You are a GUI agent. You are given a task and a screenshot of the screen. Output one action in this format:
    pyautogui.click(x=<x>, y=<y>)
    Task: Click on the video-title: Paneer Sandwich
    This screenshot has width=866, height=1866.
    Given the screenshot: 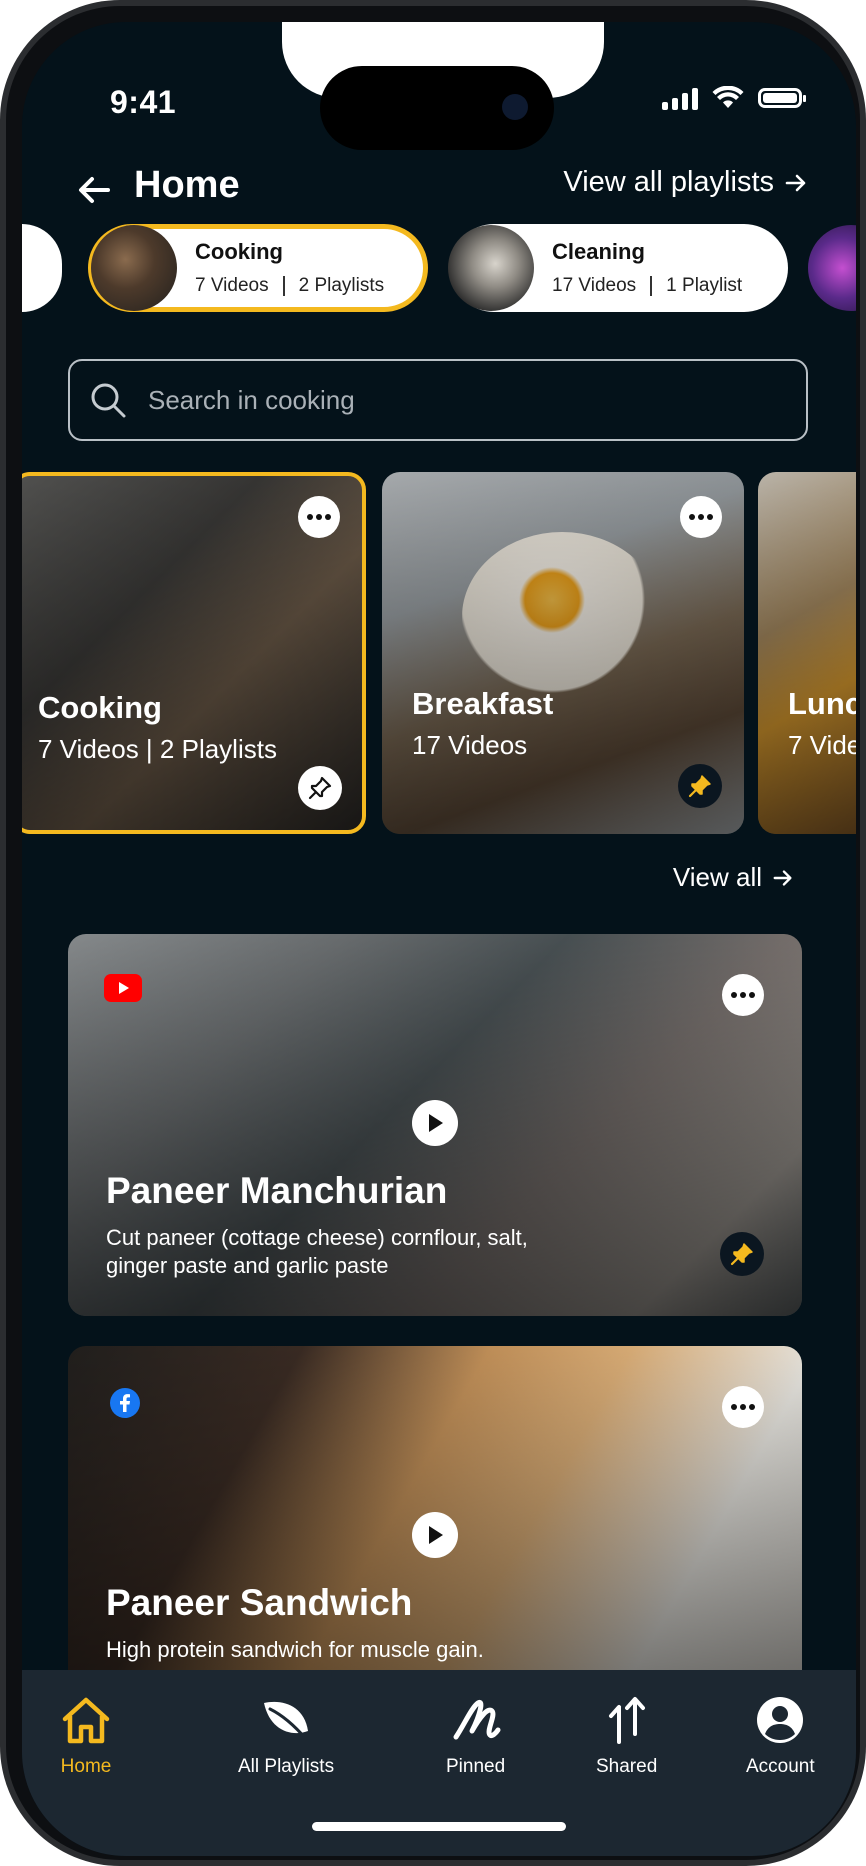 What is the action you would take?
    pyautogui.click(x=259, y=1602)
    